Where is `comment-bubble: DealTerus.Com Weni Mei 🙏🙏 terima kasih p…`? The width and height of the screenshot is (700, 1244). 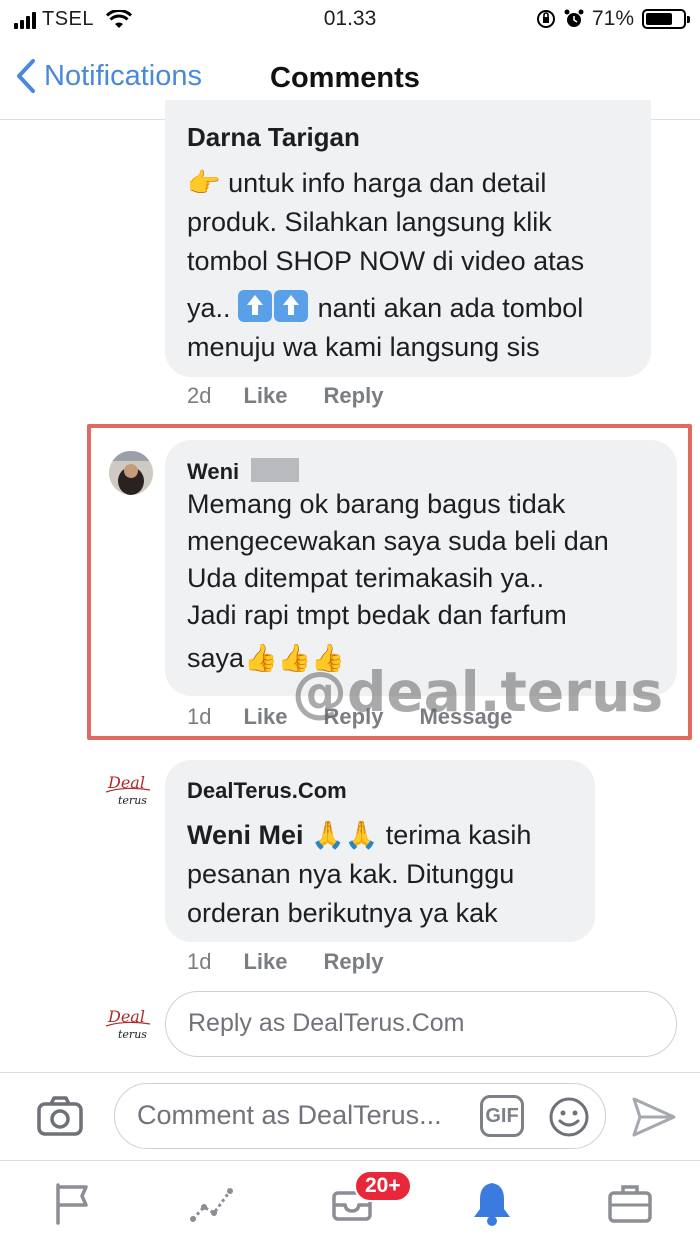 comment-bubble: DealTerus.Com Weni Mei 🙏🙏 terima kasih p… is located at coordinates (380, 851).